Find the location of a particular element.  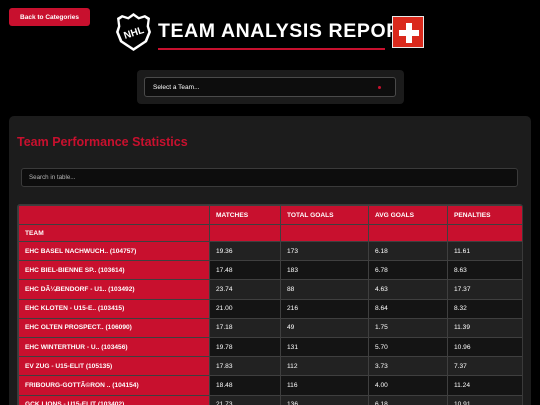

total-goals-cell: 49 is located at coordinates (324, 327).